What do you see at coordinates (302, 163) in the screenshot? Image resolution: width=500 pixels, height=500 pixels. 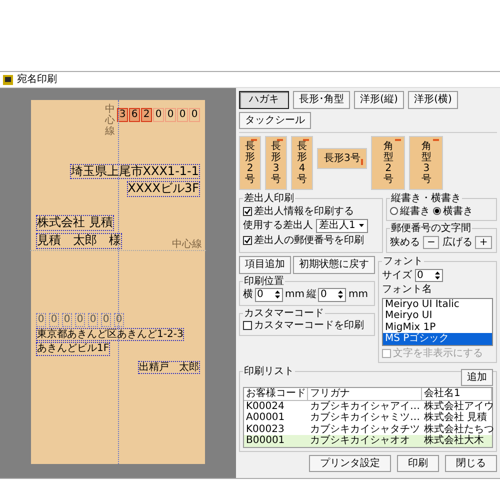 I see `envelope-button: 長形4号` at bounding box center [302, 163].